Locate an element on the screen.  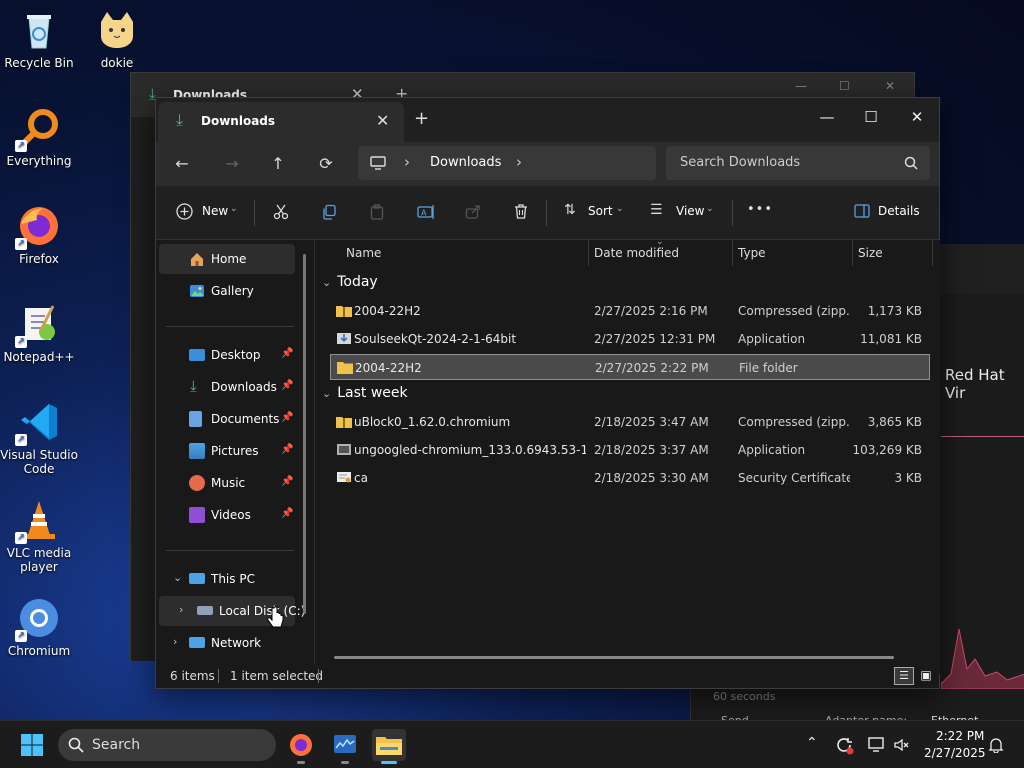
new-tab-button: + is located at coordinates (421, 118).